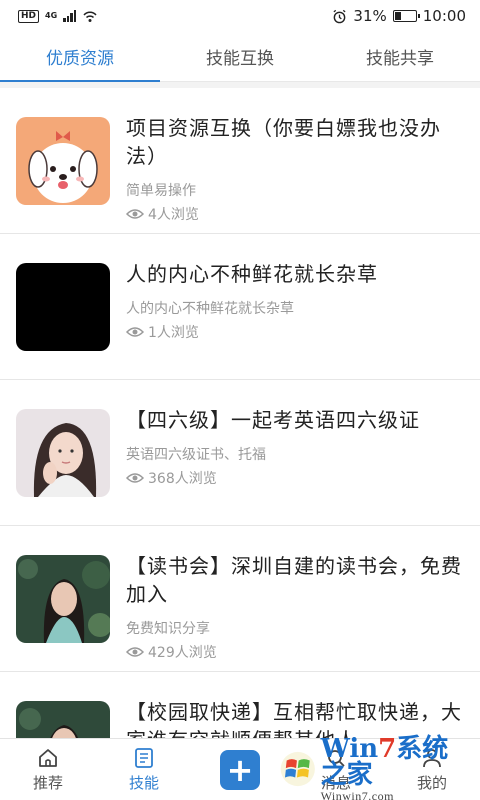 Image resolution: width=480 pixels, height=800 pixels. What do you see at coordinates (252, 274) in the screenshot?
I see `item-title: 人的内心不种鲜花就长杂草` at bounding box center [252, 274].